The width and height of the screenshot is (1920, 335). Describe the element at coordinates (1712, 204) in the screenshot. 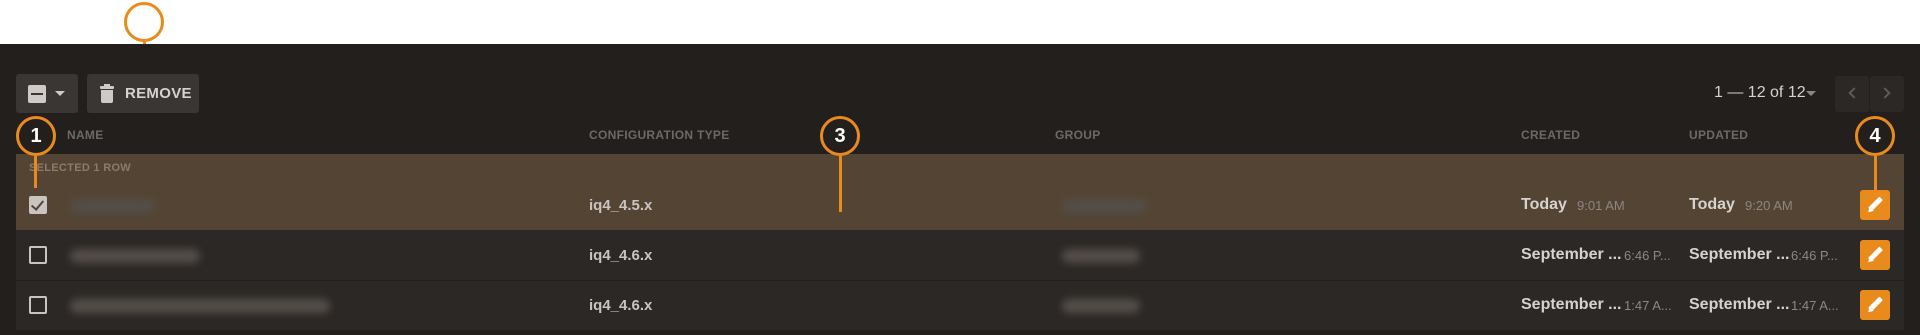

I see `updated-date: Today` at that location.